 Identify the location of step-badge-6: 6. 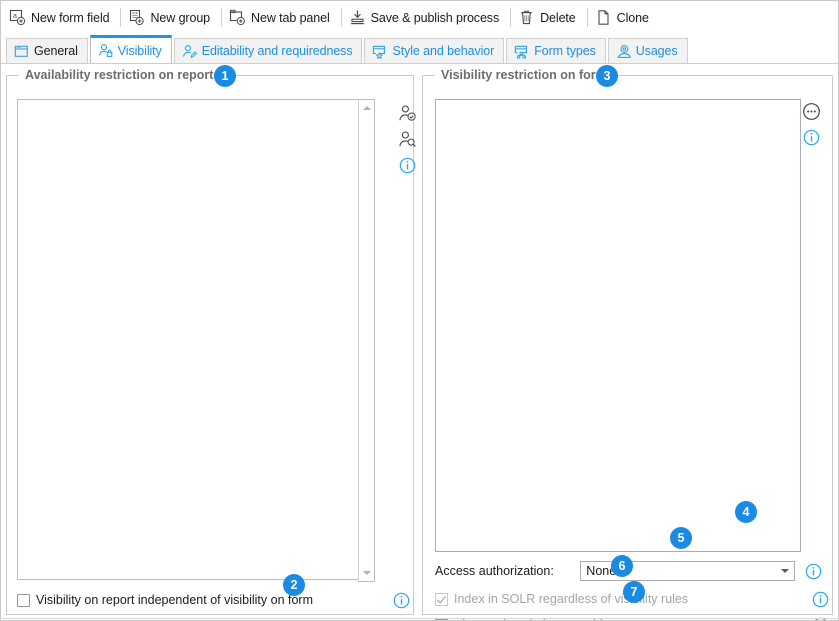
(622, 566).